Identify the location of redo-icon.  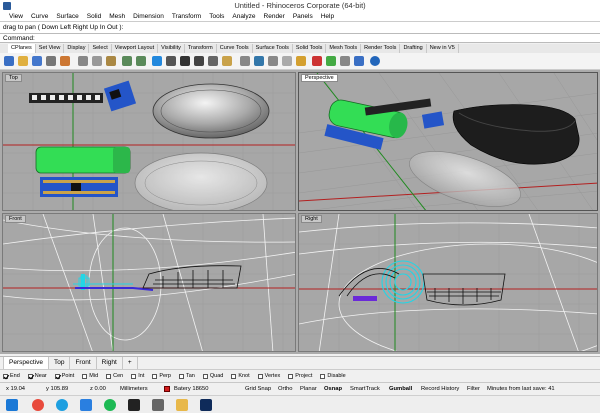
(141, 61).